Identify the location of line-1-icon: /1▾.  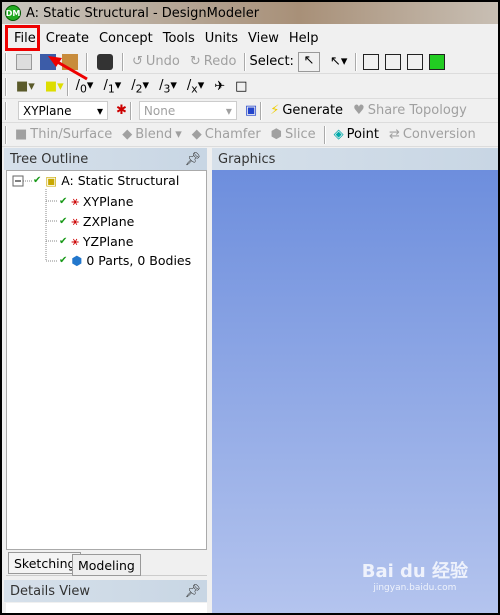
(112, 87).